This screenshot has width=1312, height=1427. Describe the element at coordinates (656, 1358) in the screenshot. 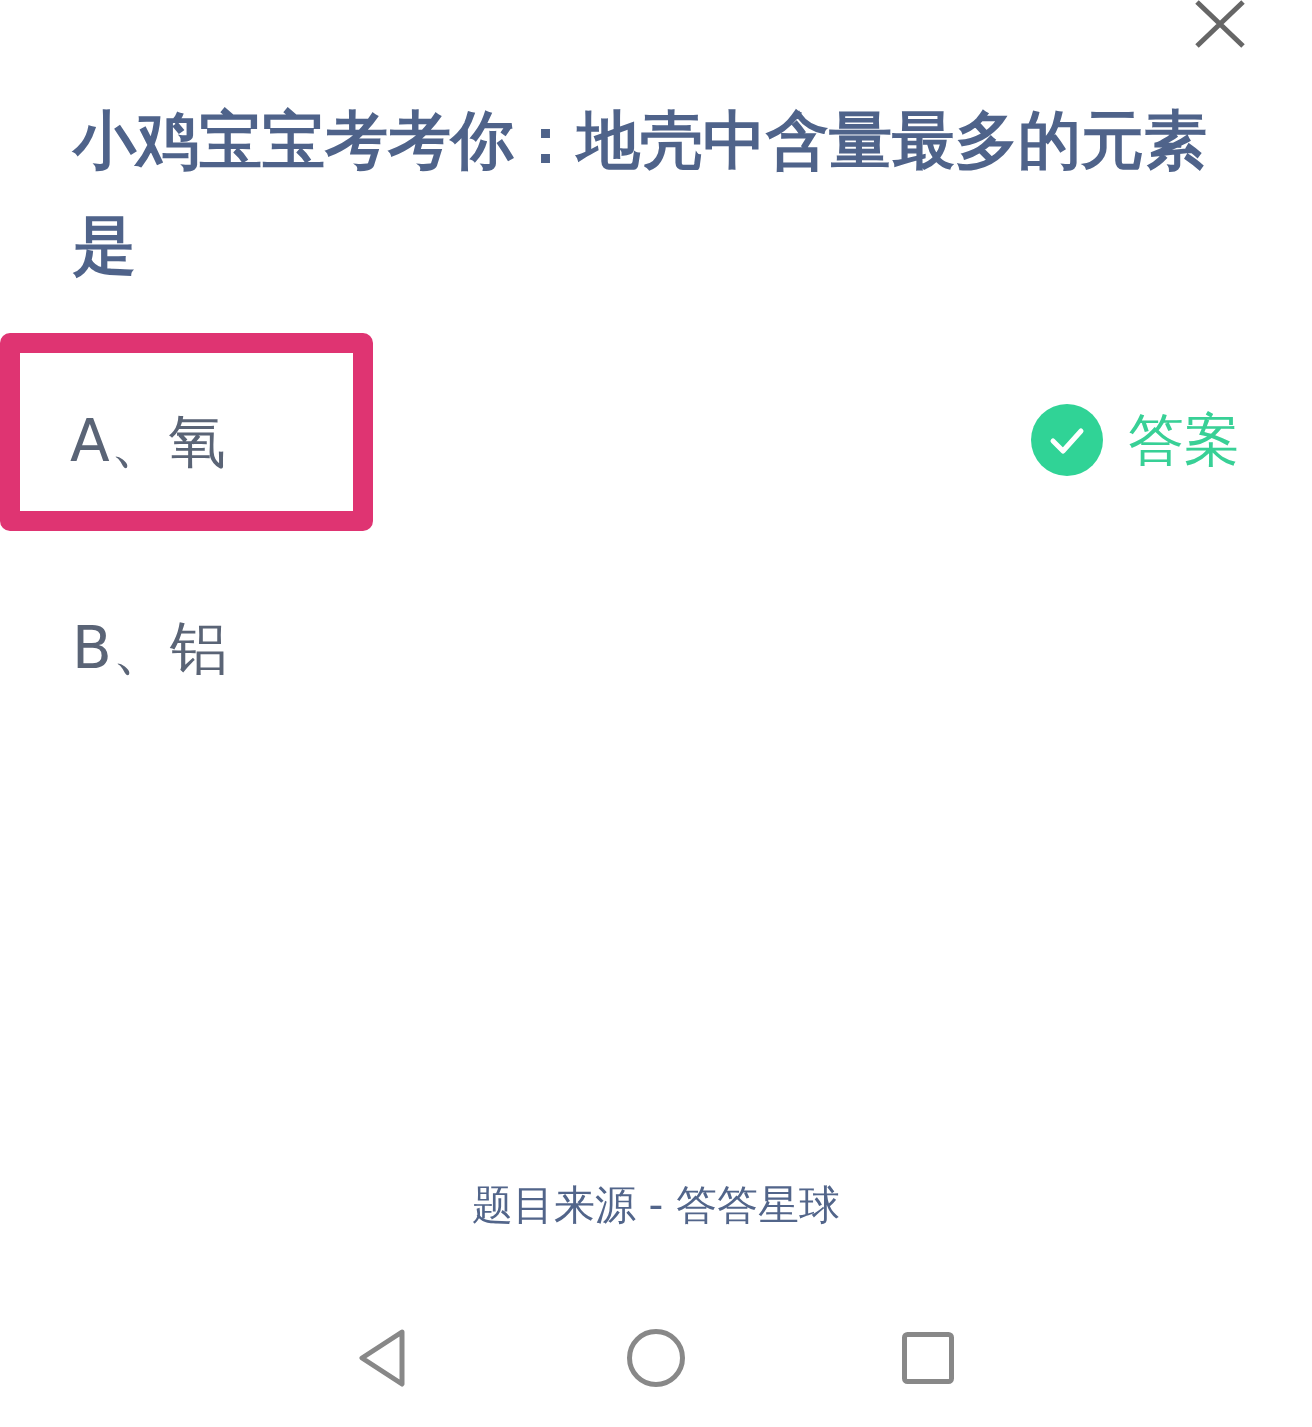

I see `home-icon` at that location.